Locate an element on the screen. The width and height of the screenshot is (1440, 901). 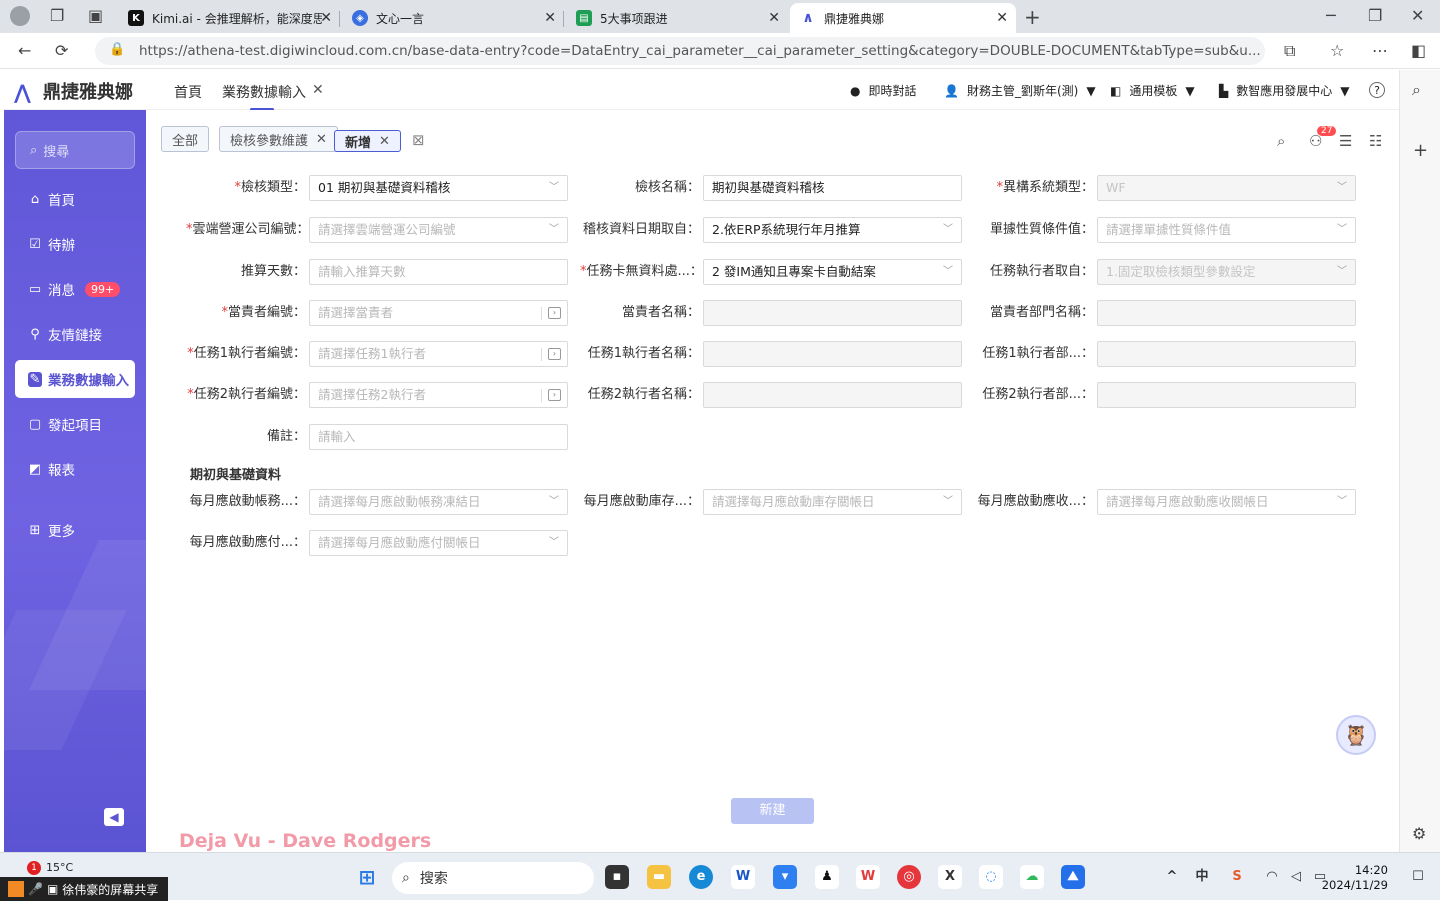
collapse-sidebar-icon: ◀ is located at coordinates (114, 817).